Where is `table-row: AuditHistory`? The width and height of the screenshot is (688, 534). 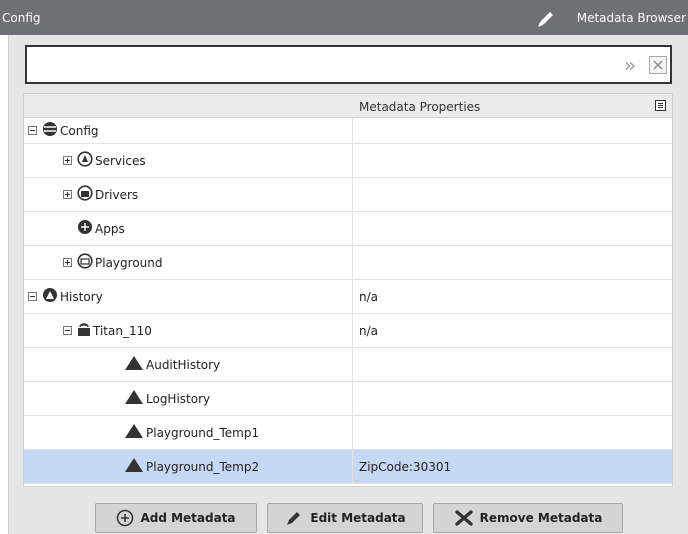
table-row: AuditHistory is located at coordinates (348, 365).